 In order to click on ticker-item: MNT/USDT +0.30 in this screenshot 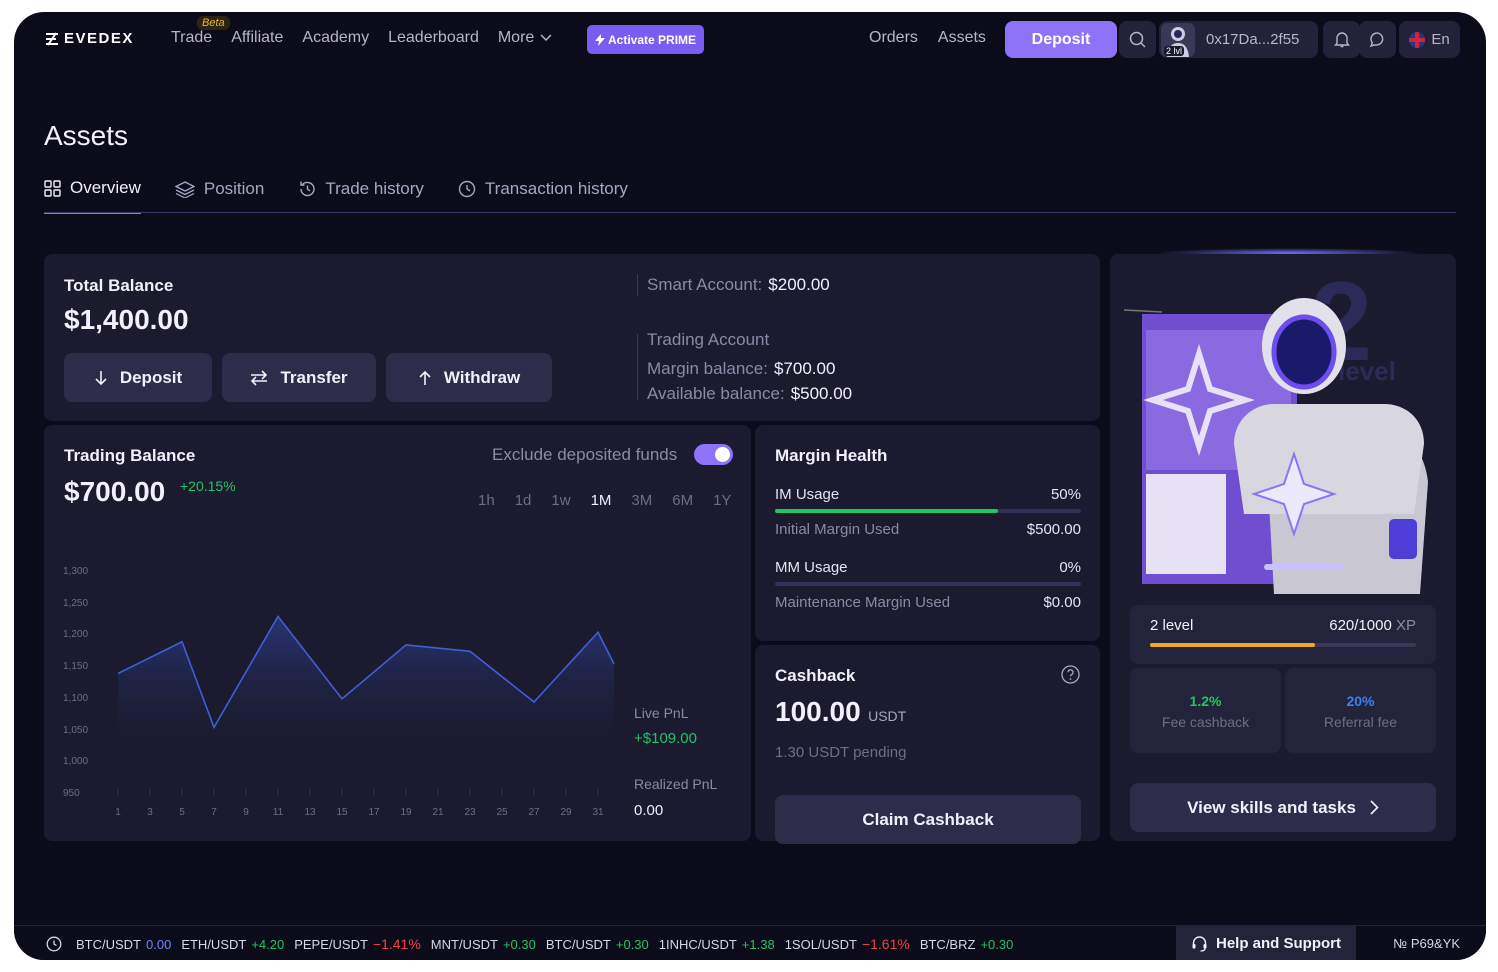, I will do `click(483, 944)`.